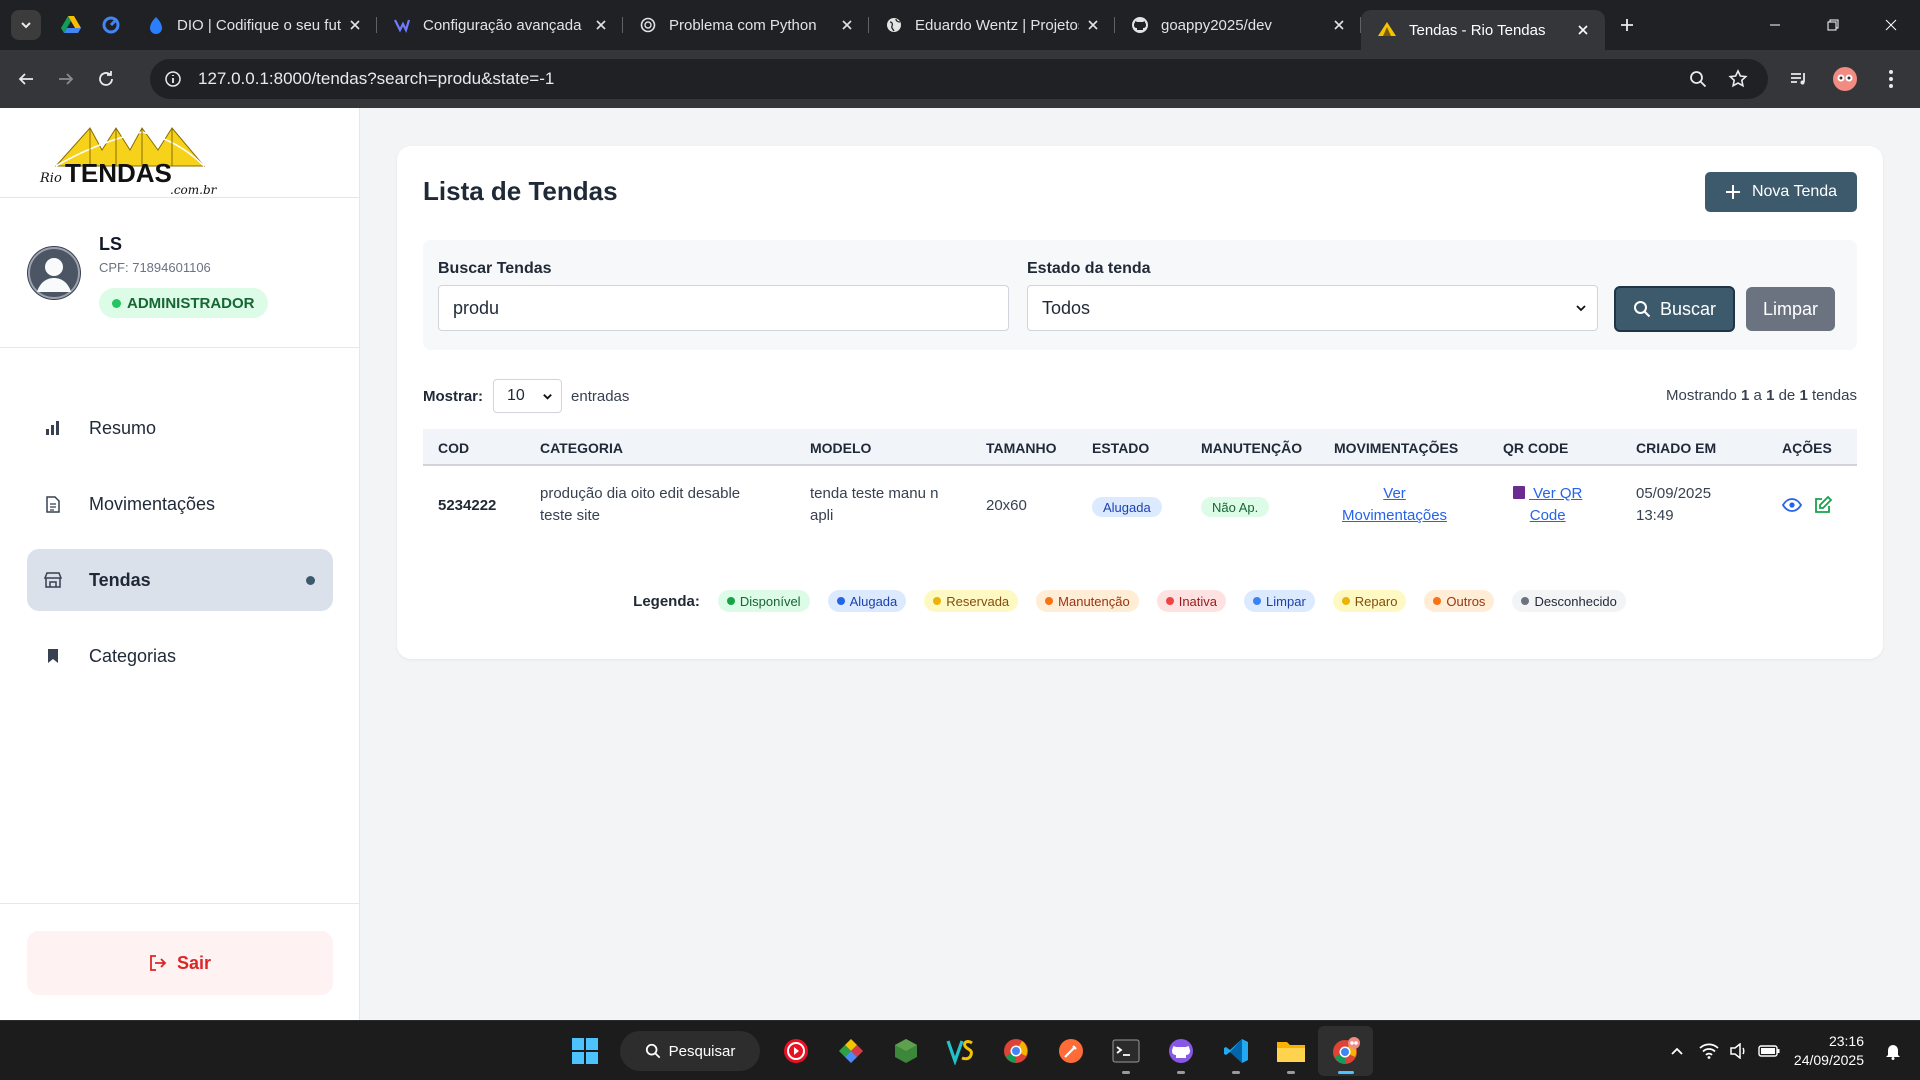 Image resolution: width=1920 pixels, height=1080 pixels. What do you see at coordinates (850, 1051) in the screenshot?
I see `taskbar-app-git` at bounding box center [850, 1051].